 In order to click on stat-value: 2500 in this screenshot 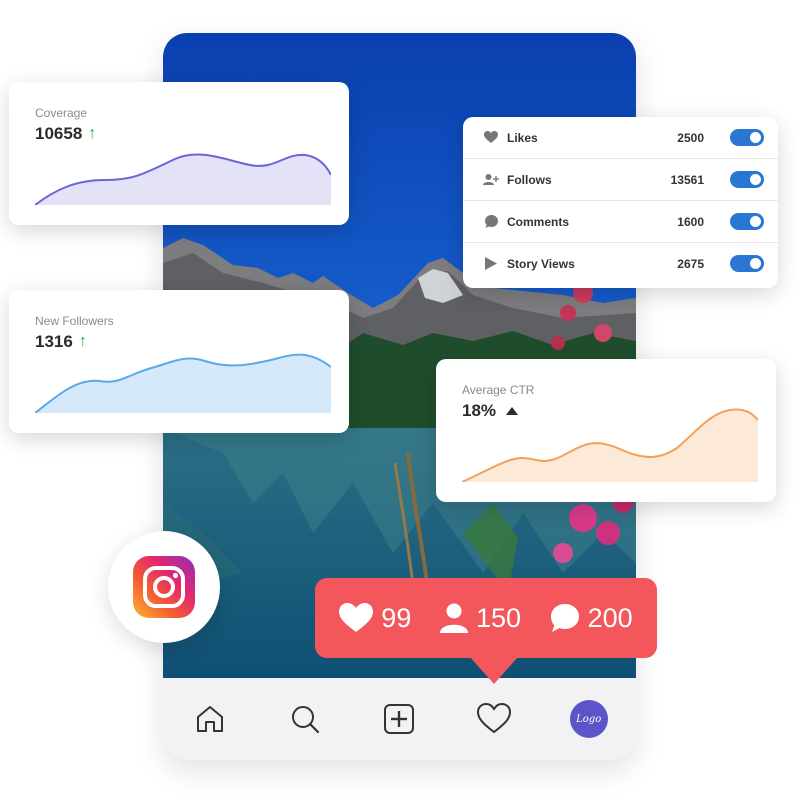, I will do `click(690, 137)`.